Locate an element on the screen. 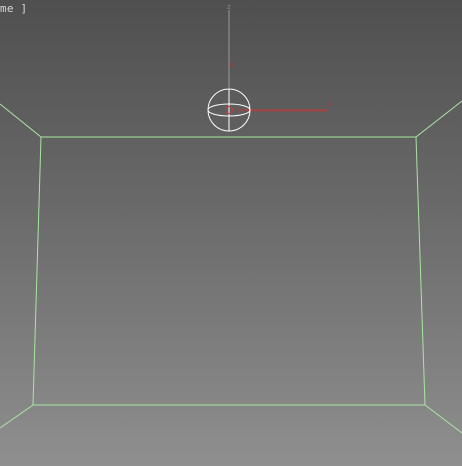  edge-bottom-right is located at coordinates (443, 419).